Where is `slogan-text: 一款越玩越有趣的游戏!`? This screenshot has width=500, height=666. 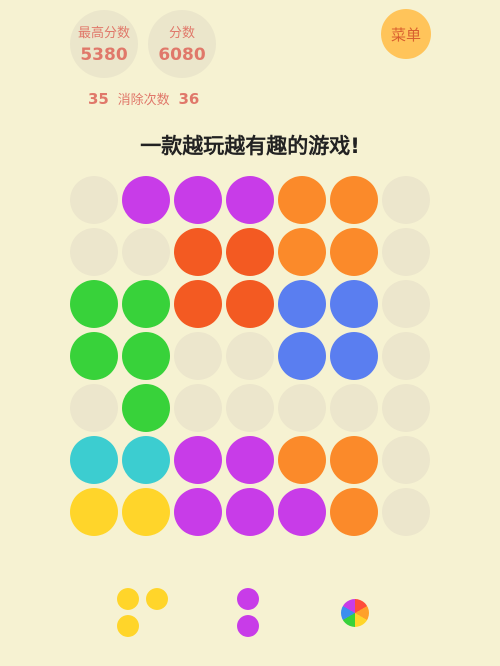 slogan-text: 一款越玩越有趣的游戏! is located at coordinates (250, 146).